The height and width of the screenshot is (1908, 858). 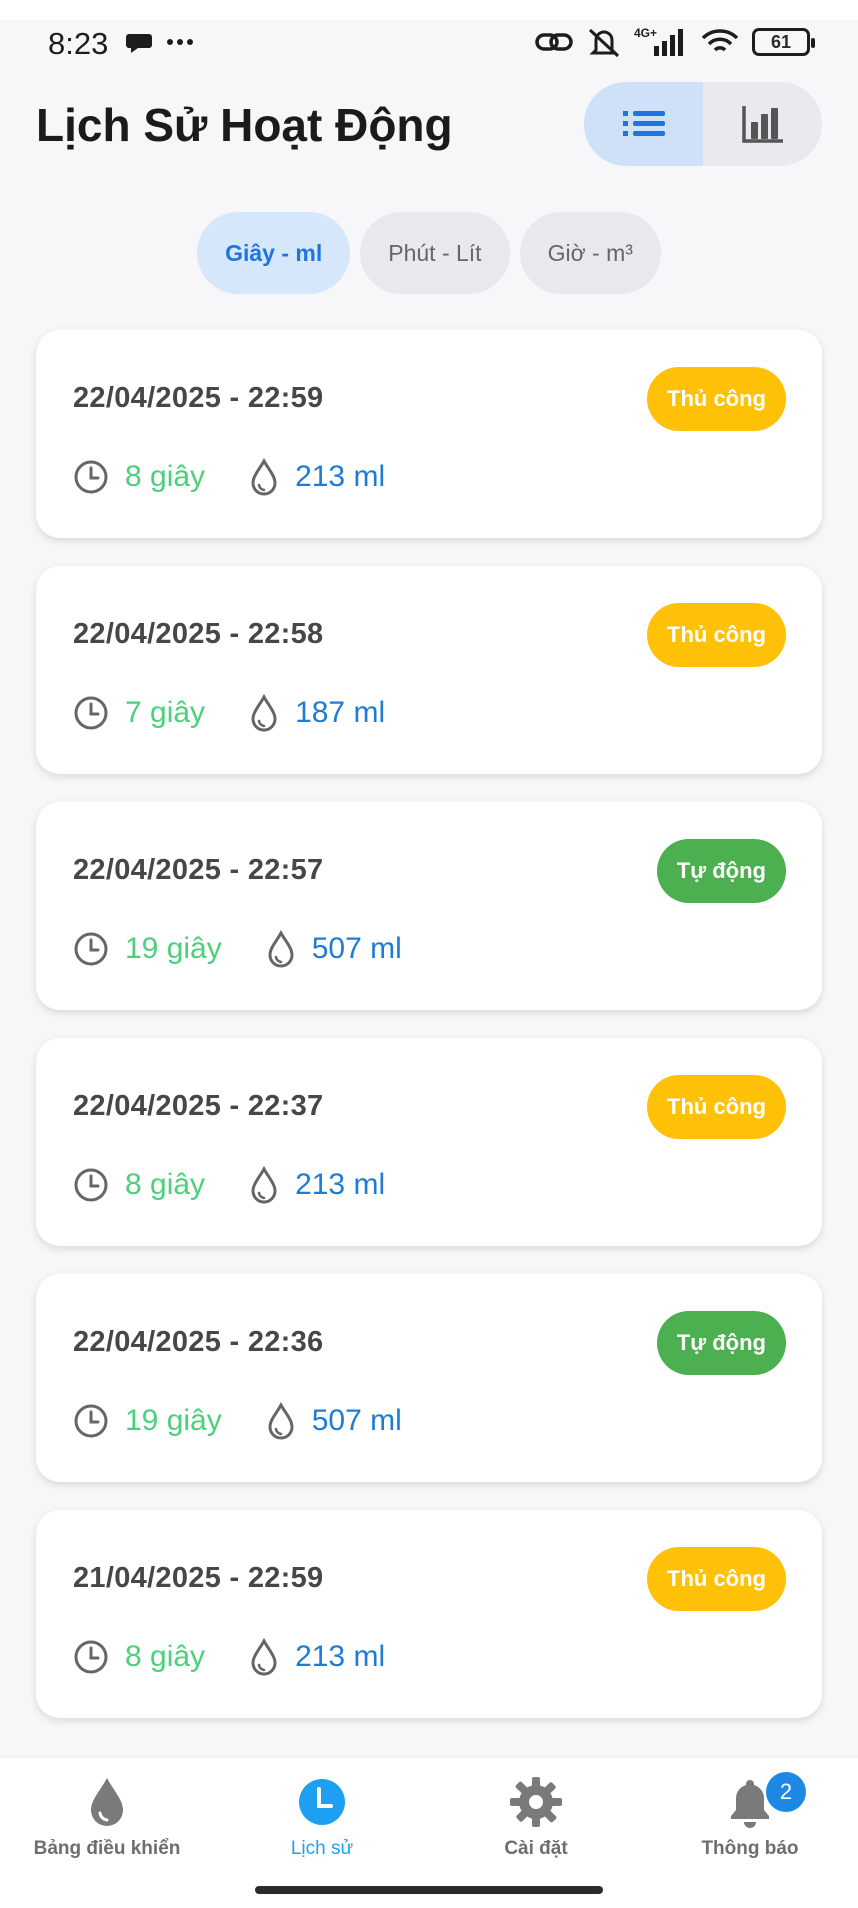 I want to click on unit-tabs: Giây - ml Phút - Lít Giờ - m³, so click(x=429, y=253).